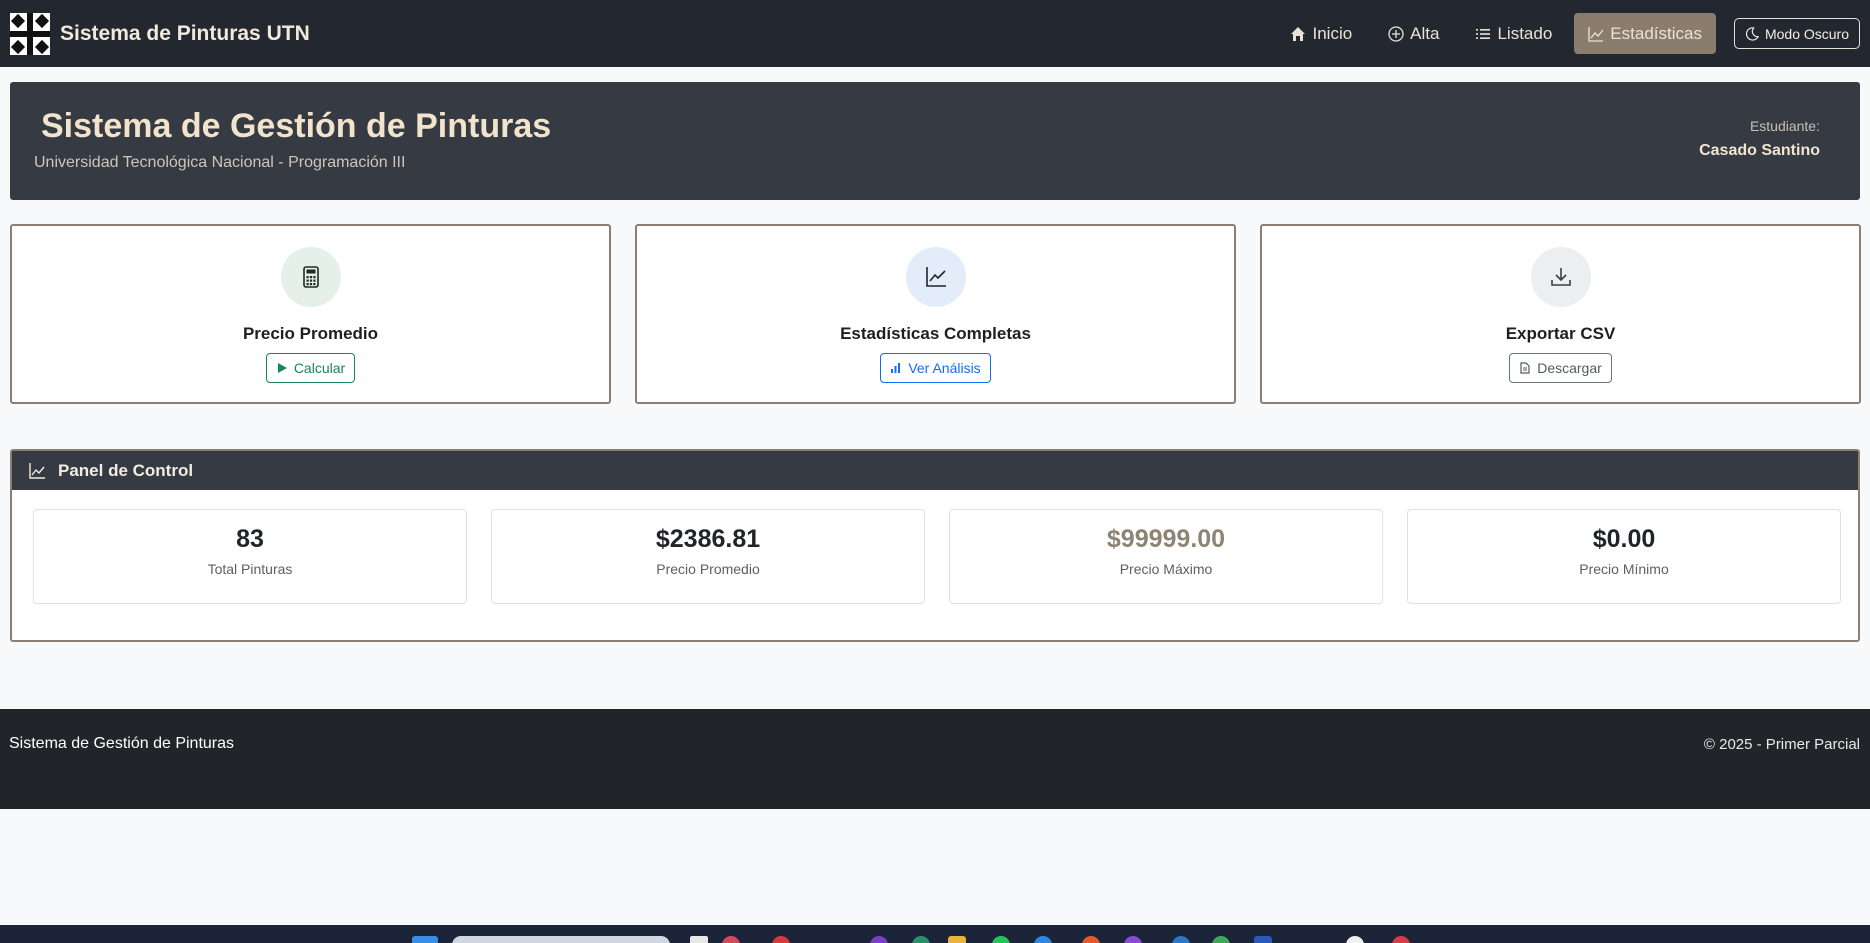 Image resolution: width=1870 pixels, height=943 pixels. What do you see at coordinates (1624, 539) in the screenshot?
I see `stat-value: $0.00` at bounding box center [1624, 539].